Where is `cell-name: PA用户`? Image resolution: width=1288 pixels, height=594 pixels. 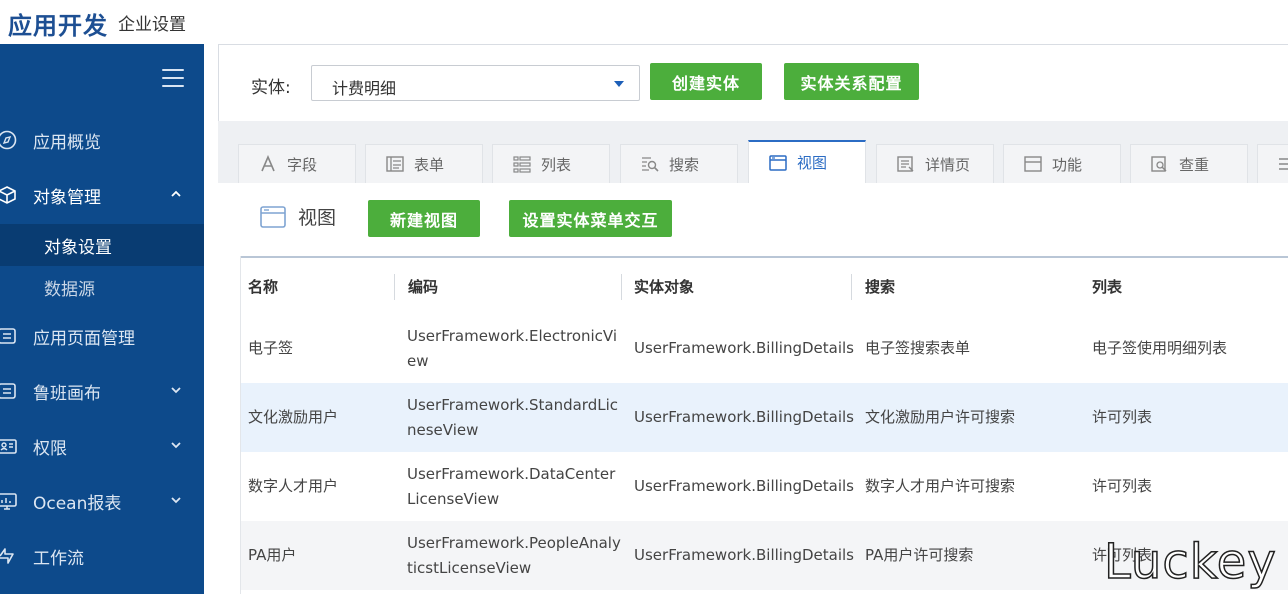
cell-name: PA用户 is located at coordinates (272, 555).